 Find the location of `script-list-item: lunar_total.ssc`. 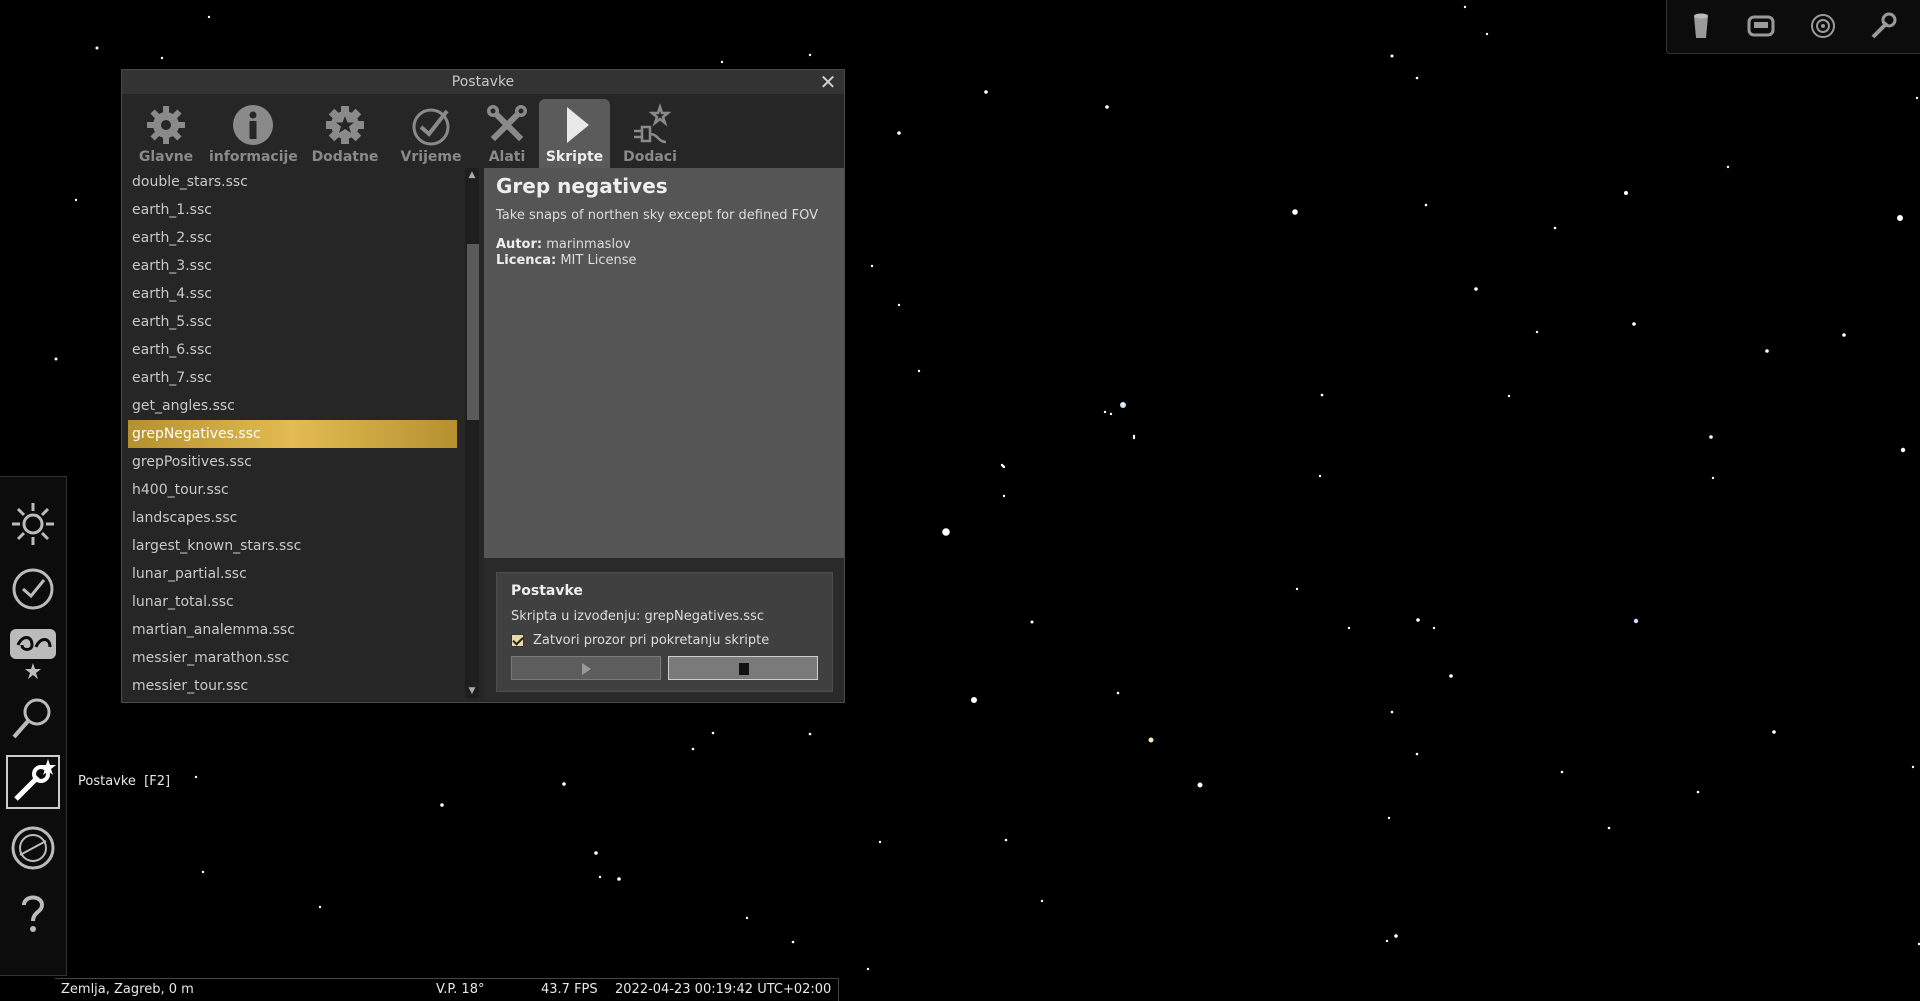

script-list-item: lunar_total.ssc is located at coordinates (292, 602).